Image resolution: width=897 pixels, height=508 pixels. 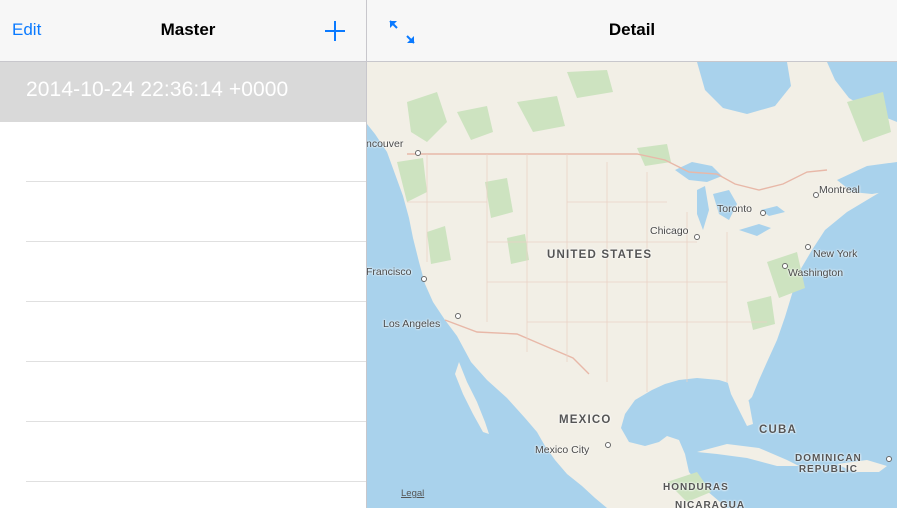 I want to click on map-label-mexico-city: Mexico City, so click(x=562, y=450).